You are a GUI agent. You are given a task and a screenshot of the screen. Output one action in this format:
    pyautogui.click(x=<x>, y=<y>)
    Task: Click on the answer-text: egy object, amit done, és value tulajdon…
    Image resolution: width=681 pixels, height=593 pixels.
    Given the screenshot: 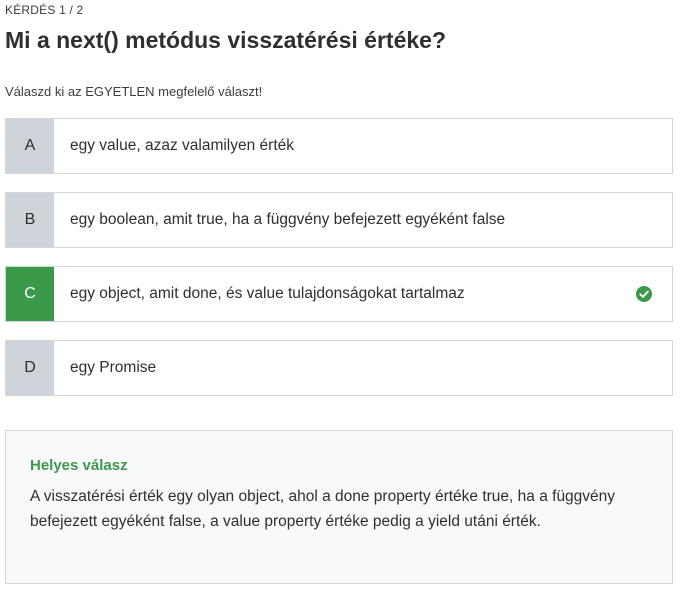 What is the action you would take?
    pyautogui.click(x=267, y=293)
    